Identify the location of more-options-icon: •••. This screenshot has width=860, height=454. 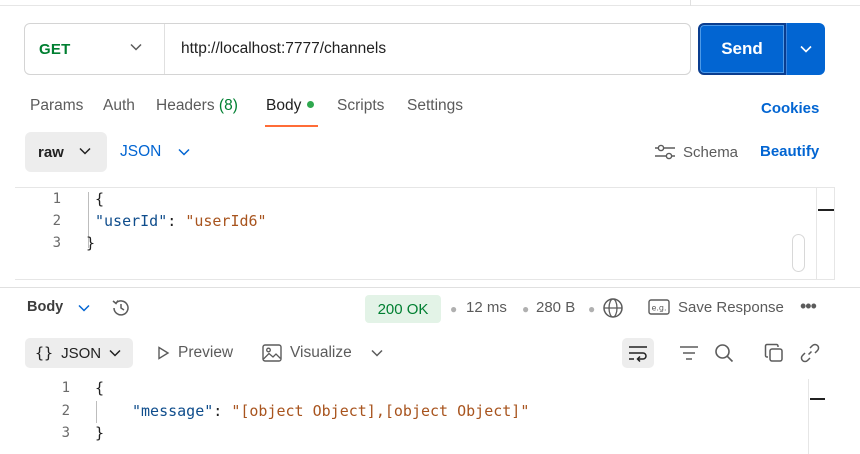
(808, 306).